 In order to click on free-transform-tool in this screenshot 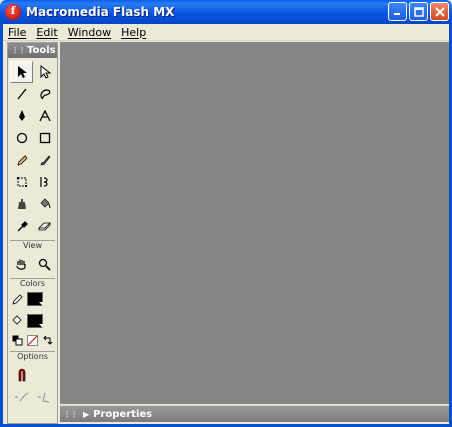, I will do `click(21, 182)`.